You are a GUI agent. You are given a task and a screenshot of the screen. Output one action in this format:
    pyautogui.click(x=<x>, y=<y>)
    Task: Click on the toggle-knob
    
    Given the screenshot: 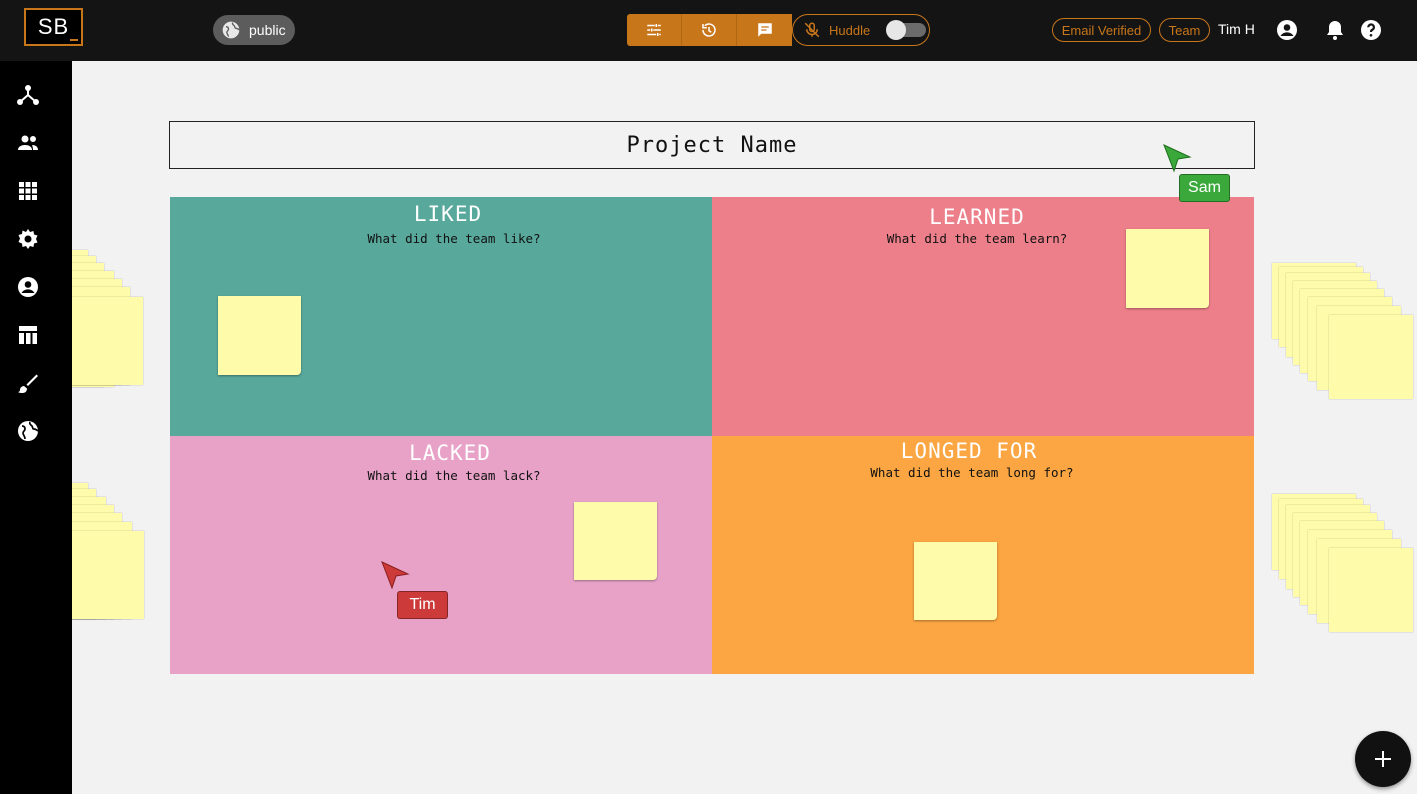 What is the action you would take?
    pyautogui.click(x=896, y=30)
    